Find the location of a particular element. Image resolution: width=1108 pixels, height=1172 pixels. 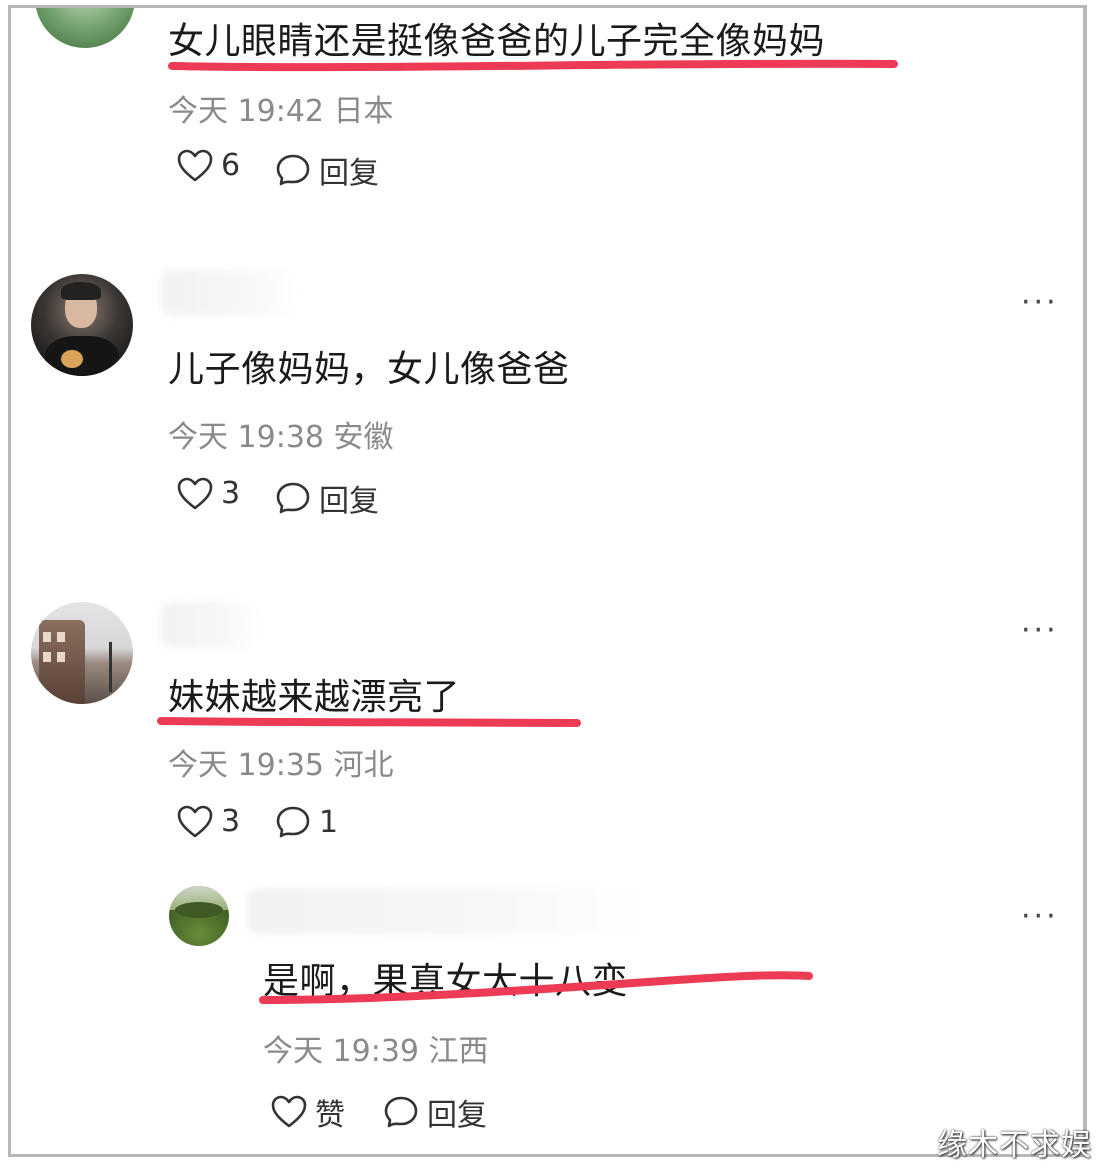

reply-button: 1 is located at coordinates (306, 822).